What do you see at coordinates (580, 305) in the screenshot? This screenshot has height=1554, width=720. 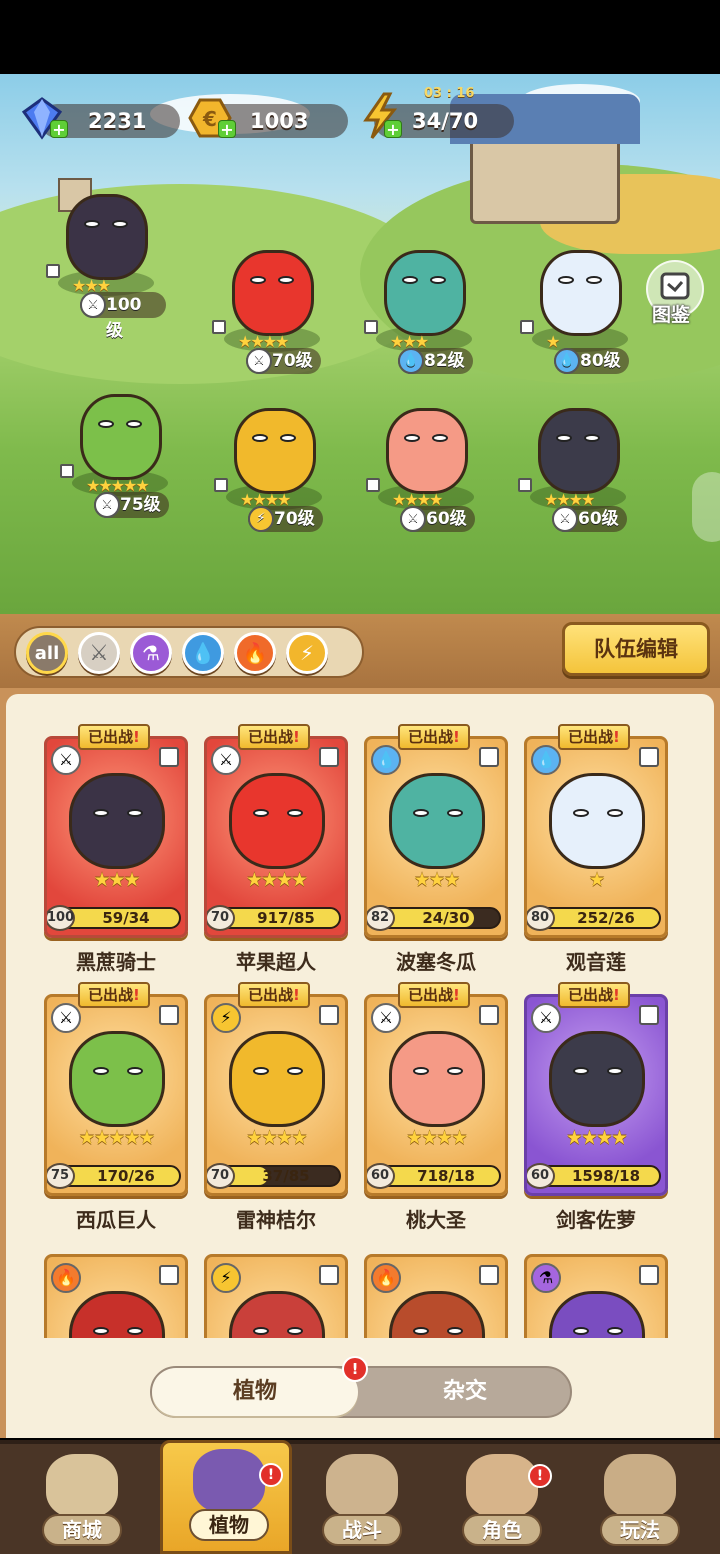 I see `team-hero: ★ 💧 80级` at bounding box center [580, 305].